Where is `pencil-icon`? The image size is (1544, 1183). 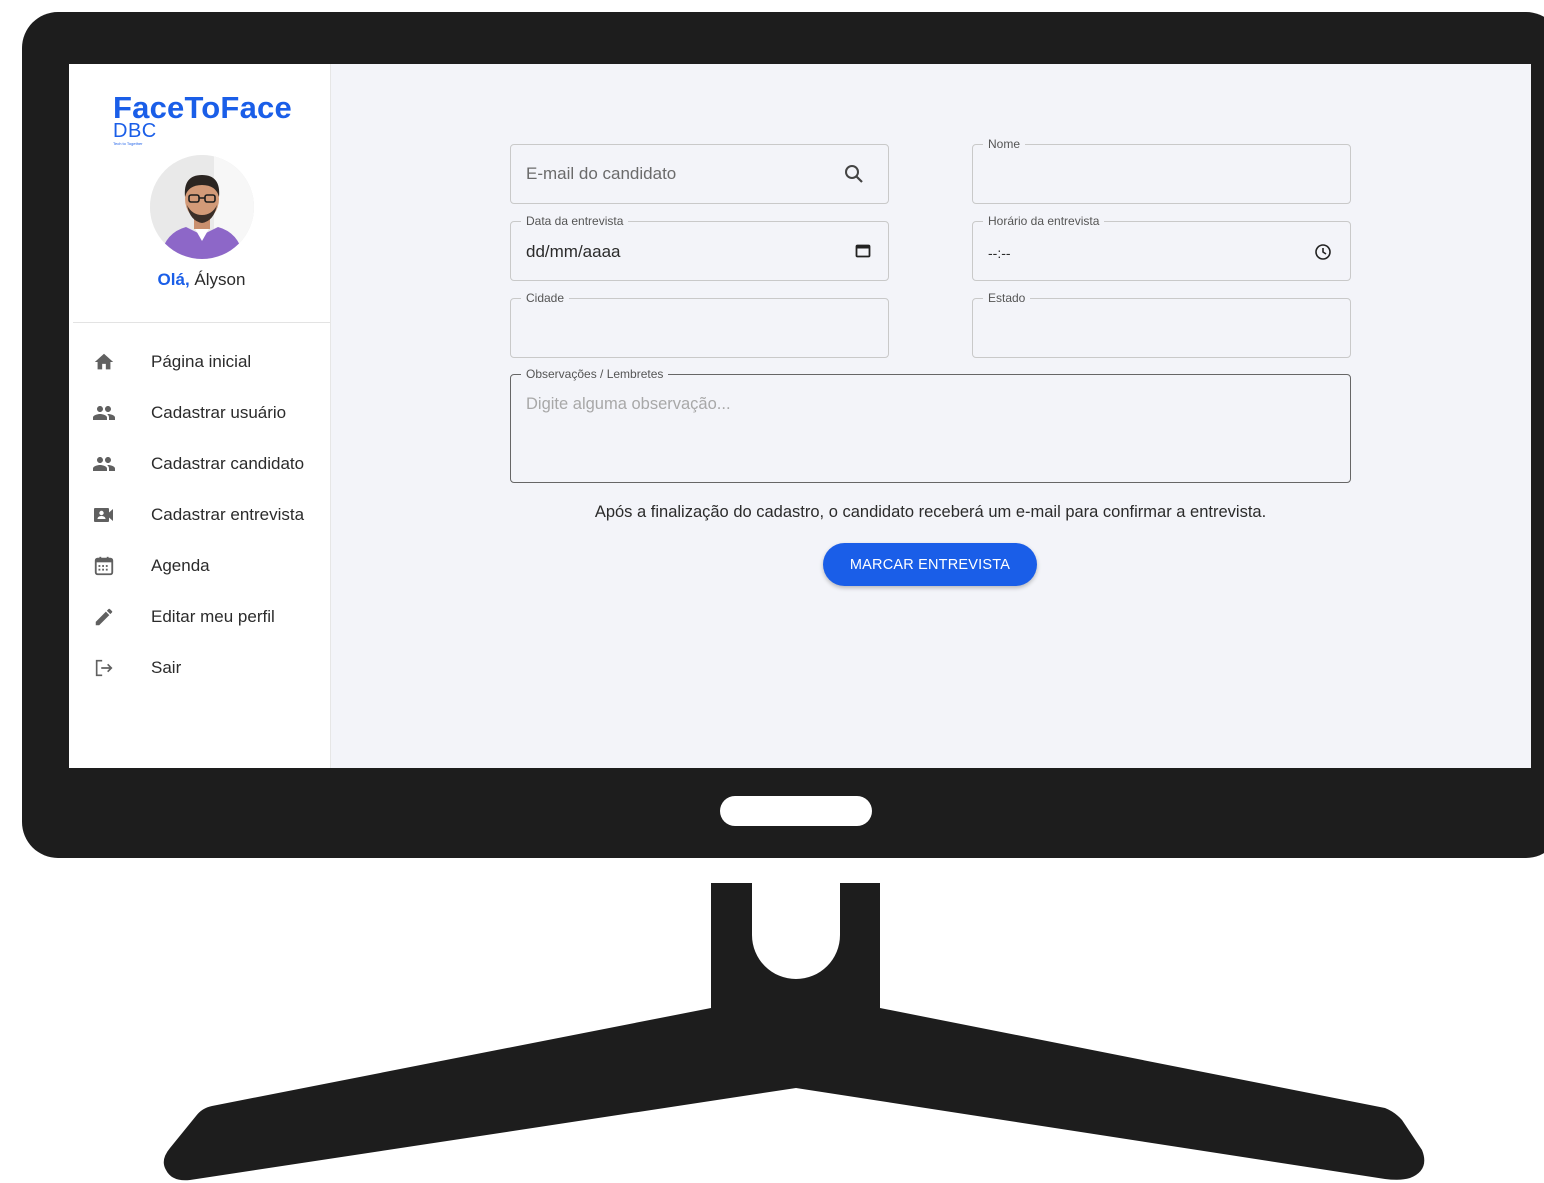
pencil-icon is located at coordinates (104, 617).